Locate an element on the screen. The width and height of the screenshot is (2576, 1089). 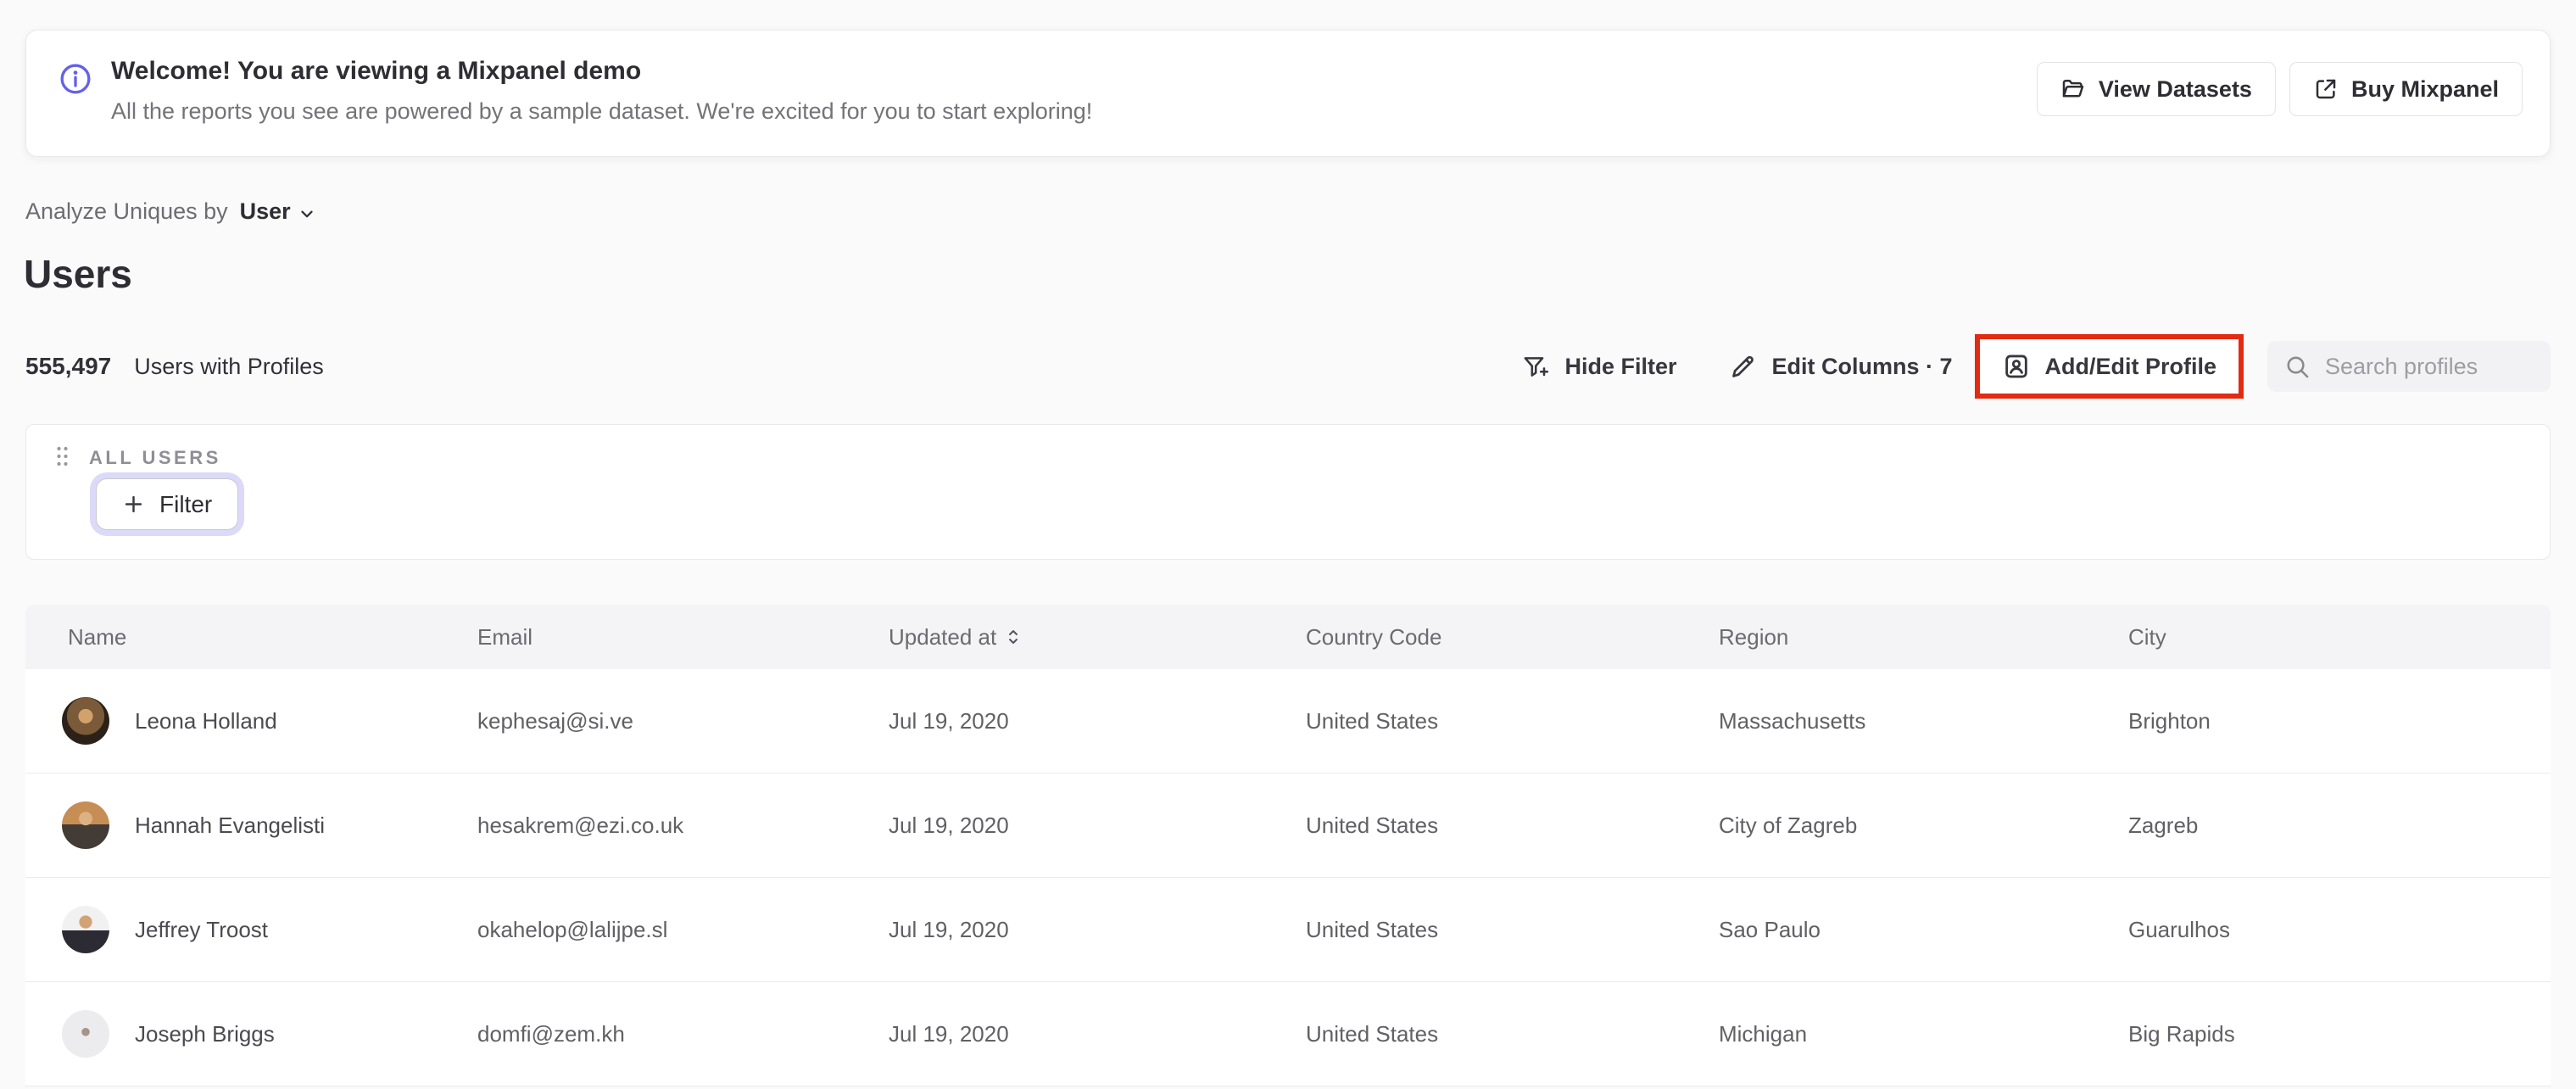
analyze-uniques-by: Analyze Uniques by User is located at coordinates (170, 211).